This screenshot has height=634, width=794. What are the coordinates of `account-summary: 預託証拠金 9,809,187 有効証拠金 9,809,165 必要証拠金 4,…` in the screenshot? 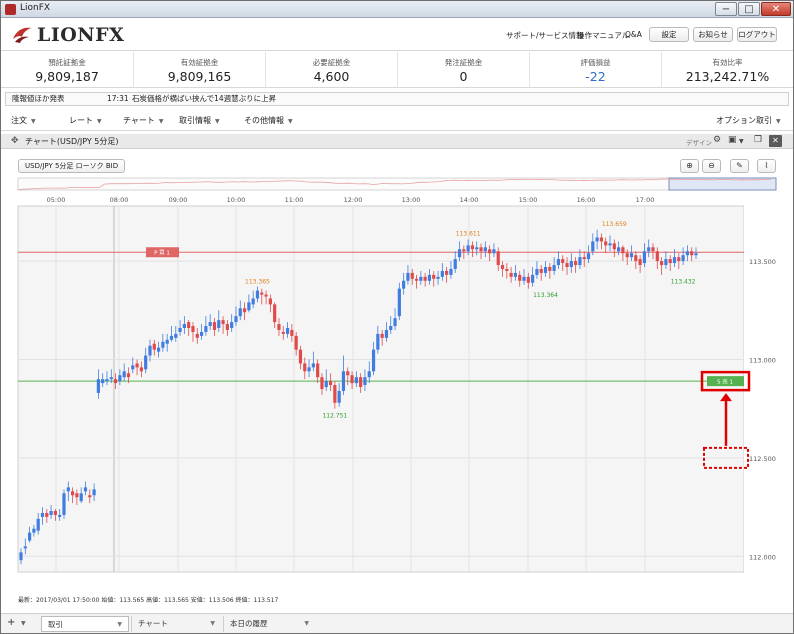 It's located at (397, 70).